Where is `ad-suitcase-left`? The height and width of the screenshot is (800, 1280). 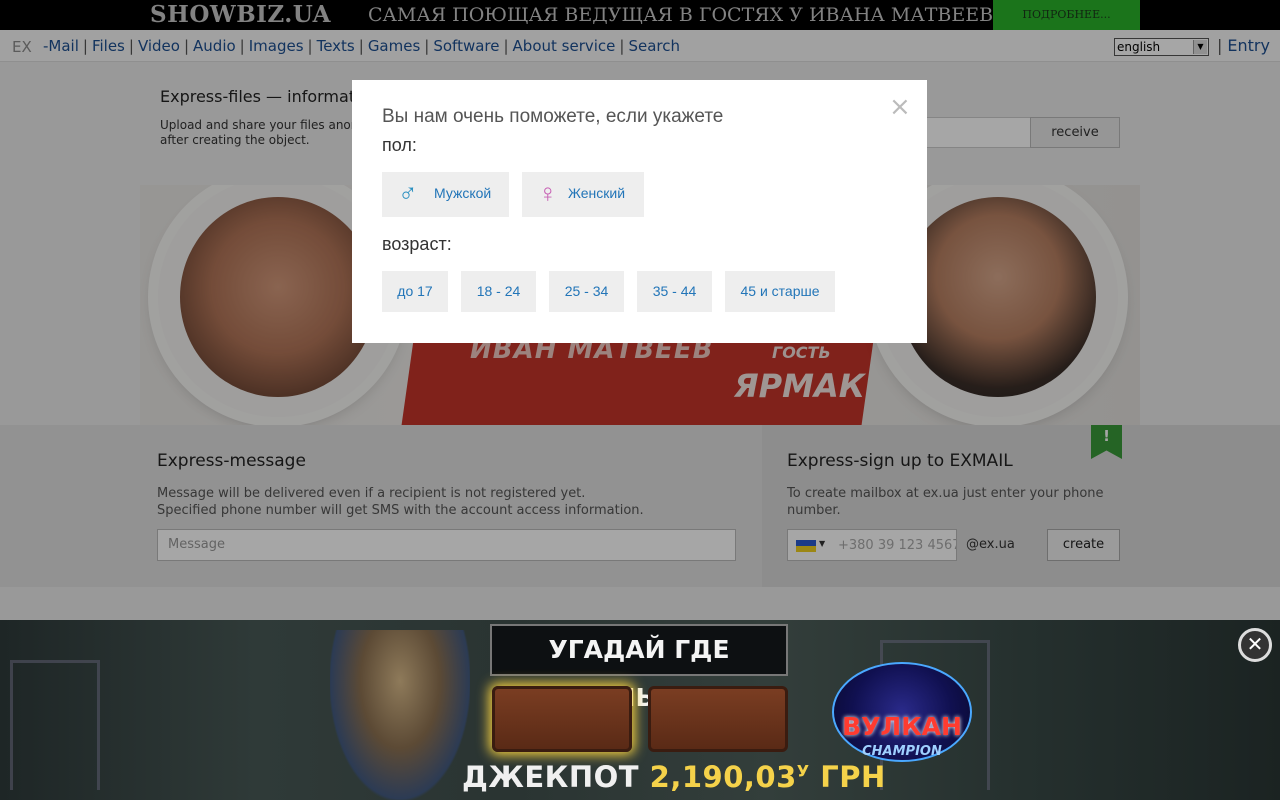 ad-suitcase-left is located at coordinates (562, 719).